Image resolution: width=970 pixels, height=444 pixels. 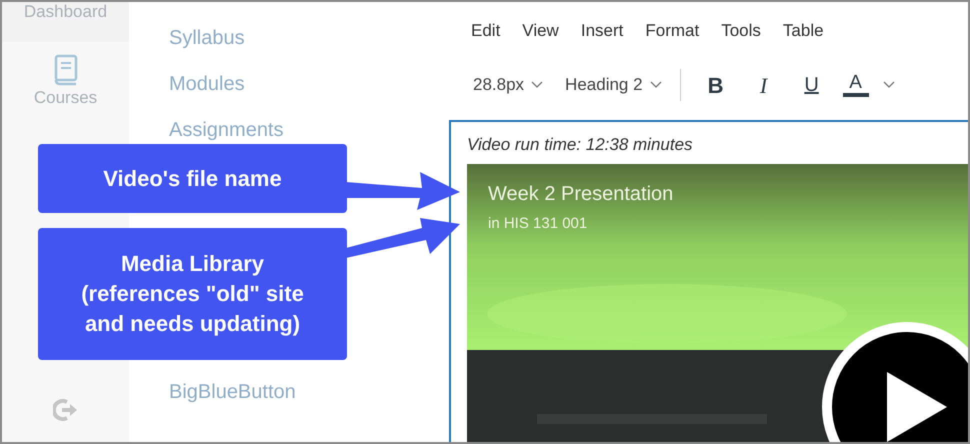 I want to click on video-subtitle: in HIS 131 001, so click(x=538, y=224).